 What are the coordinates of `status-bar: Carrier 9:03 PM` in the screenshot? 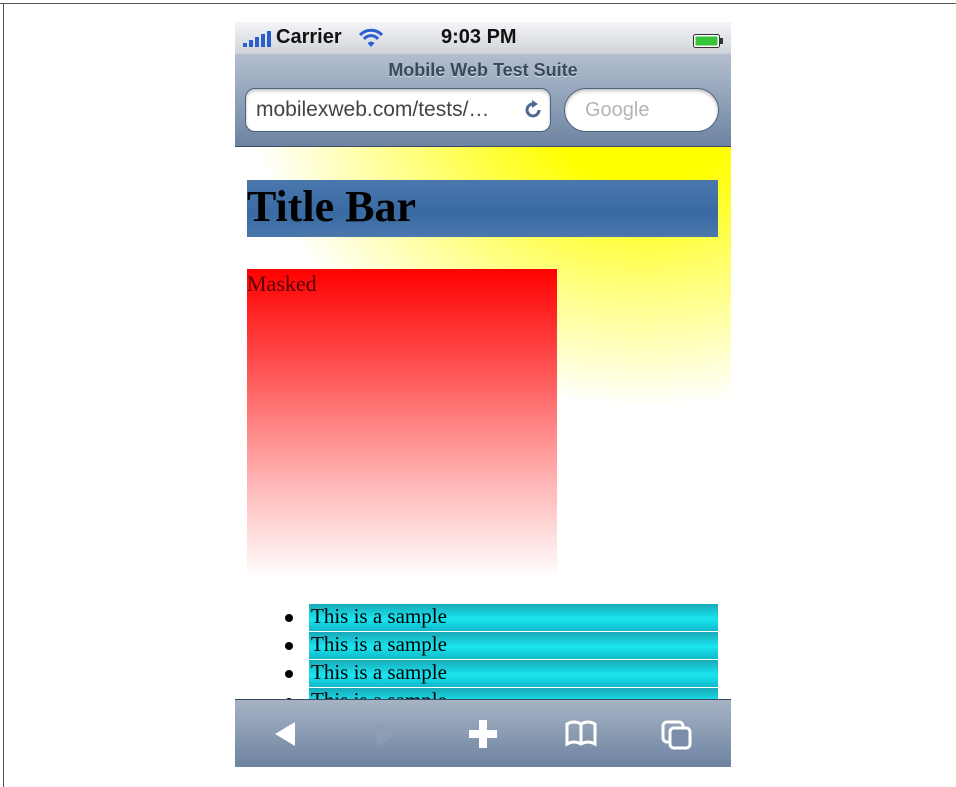 It's located at (483, 38).